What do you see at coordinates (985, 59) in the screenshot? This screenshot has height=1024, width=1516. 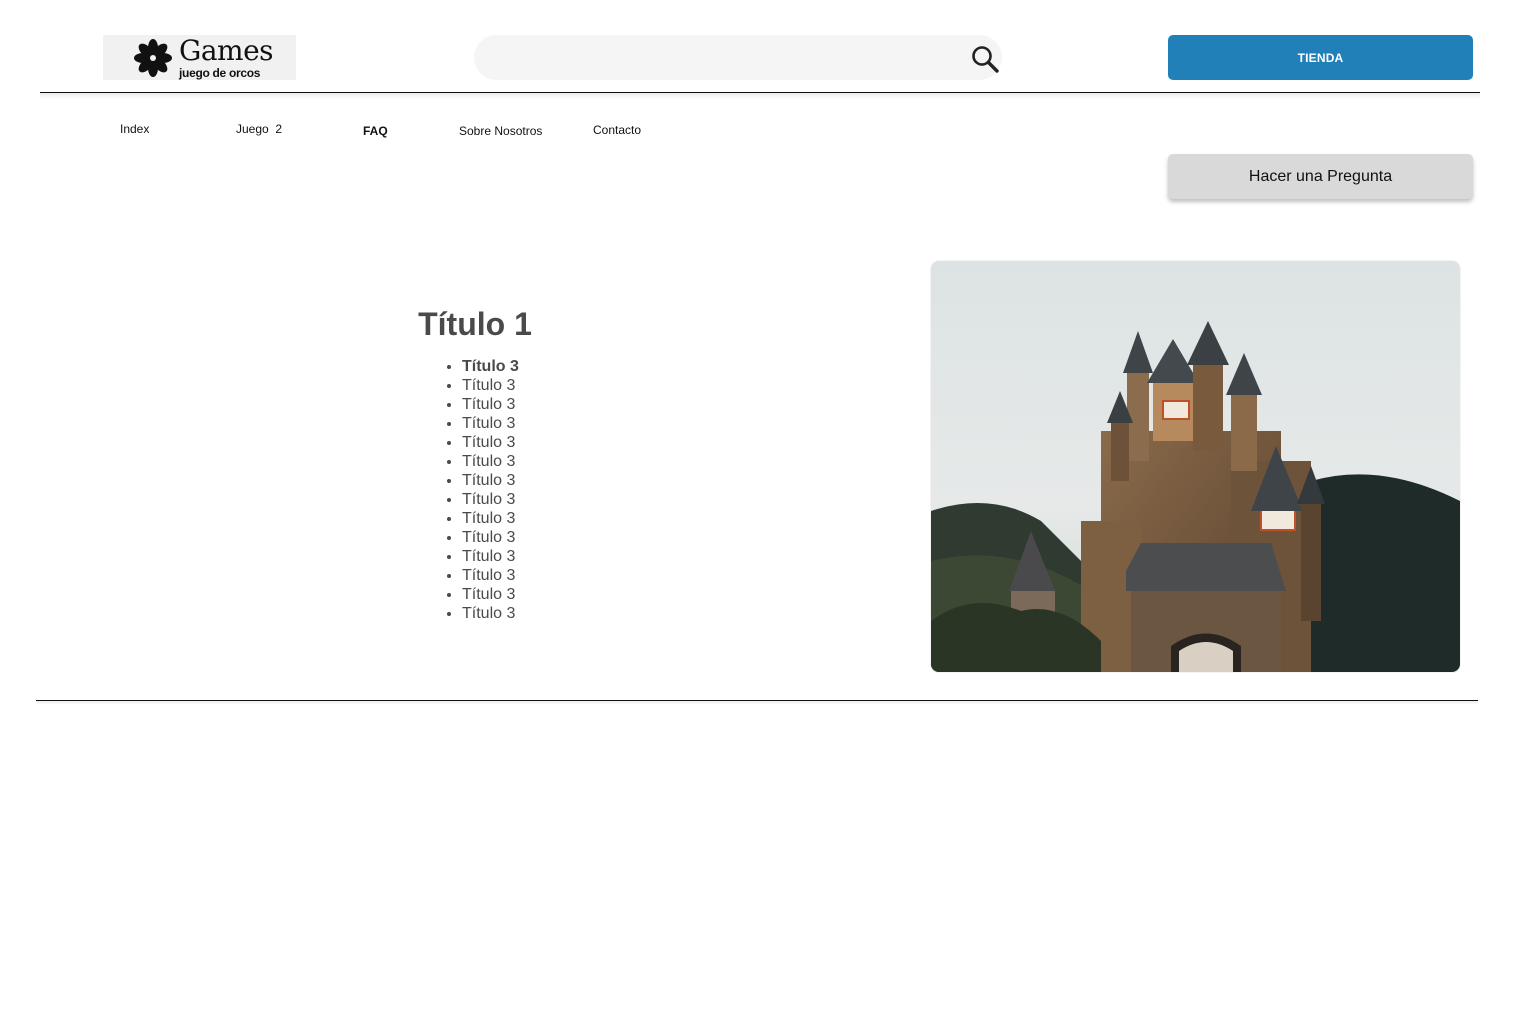 I see `search-icon` at bounding box center [985, 59].